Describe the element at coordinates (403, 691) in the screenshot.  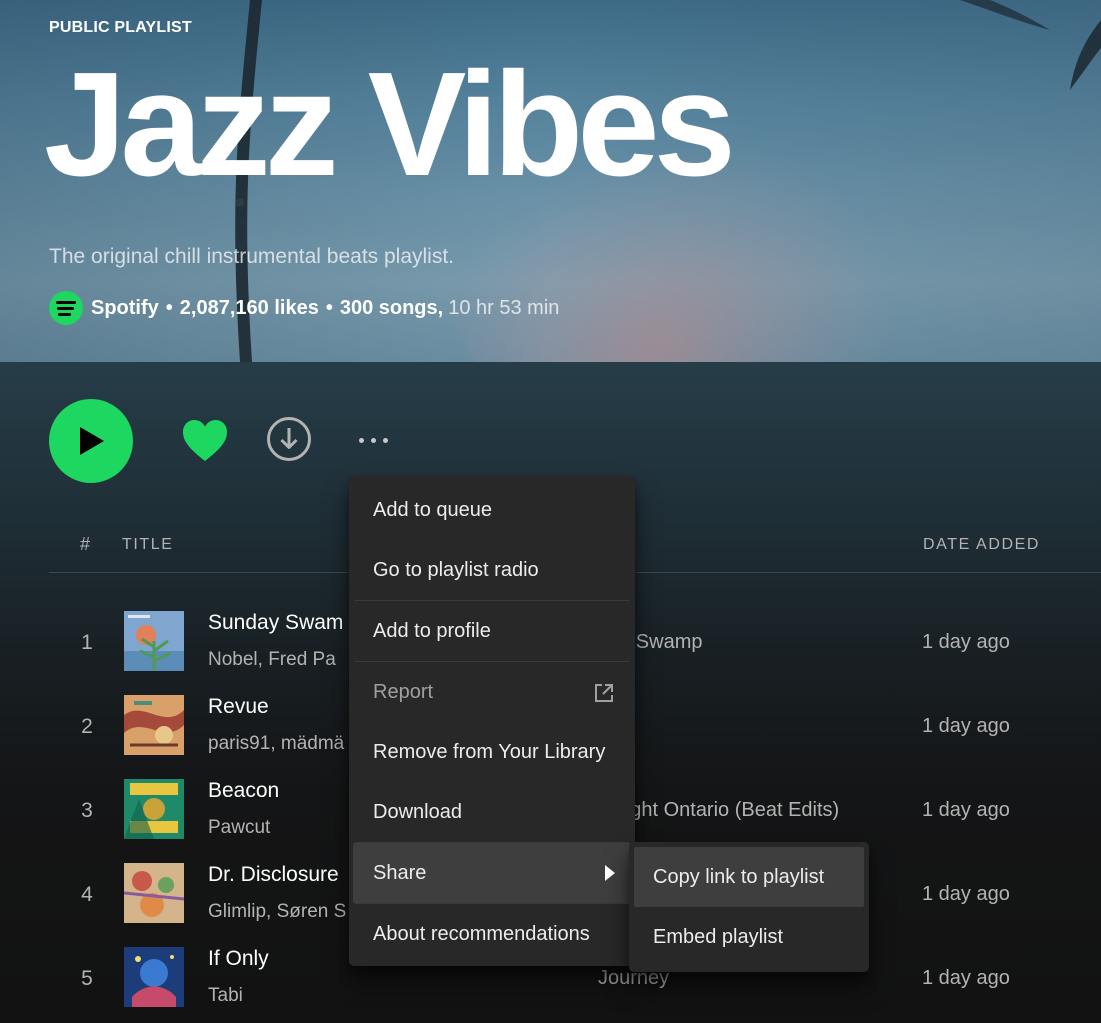
I see `menu-item-label: Report` at that location.